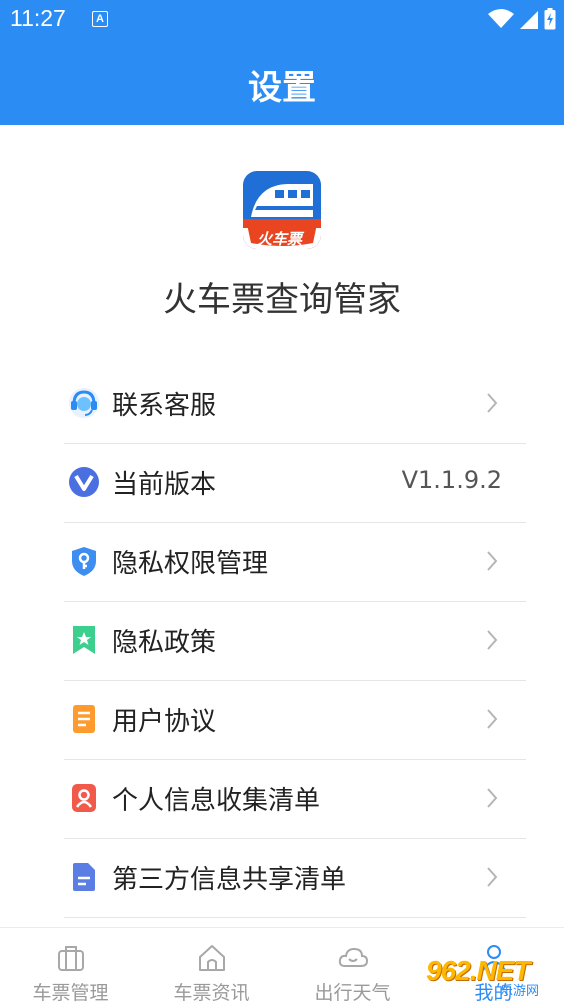 Image resolution: width=564 pixels, height=1005 pixels. I want to click on battery-icon, so click(550, 19).